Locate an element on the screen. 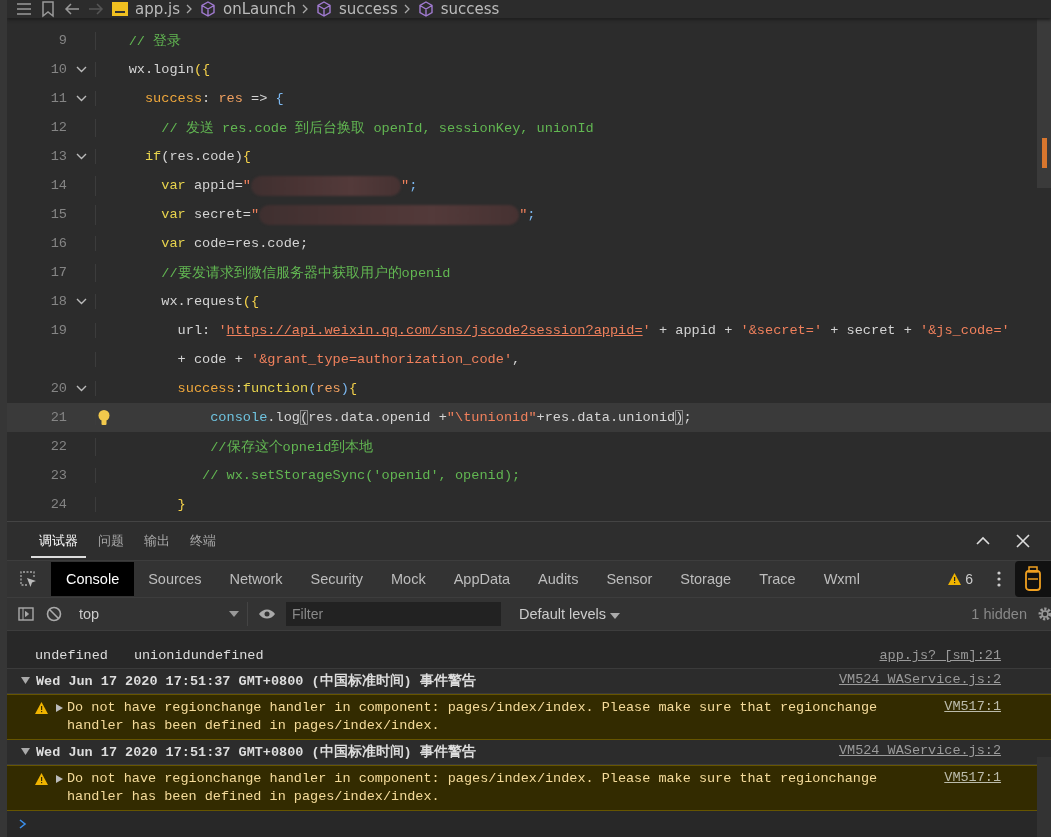 The height and width of the screenshot is (837, 1051). warning-count: 6 is located at coordinates (969, 579).